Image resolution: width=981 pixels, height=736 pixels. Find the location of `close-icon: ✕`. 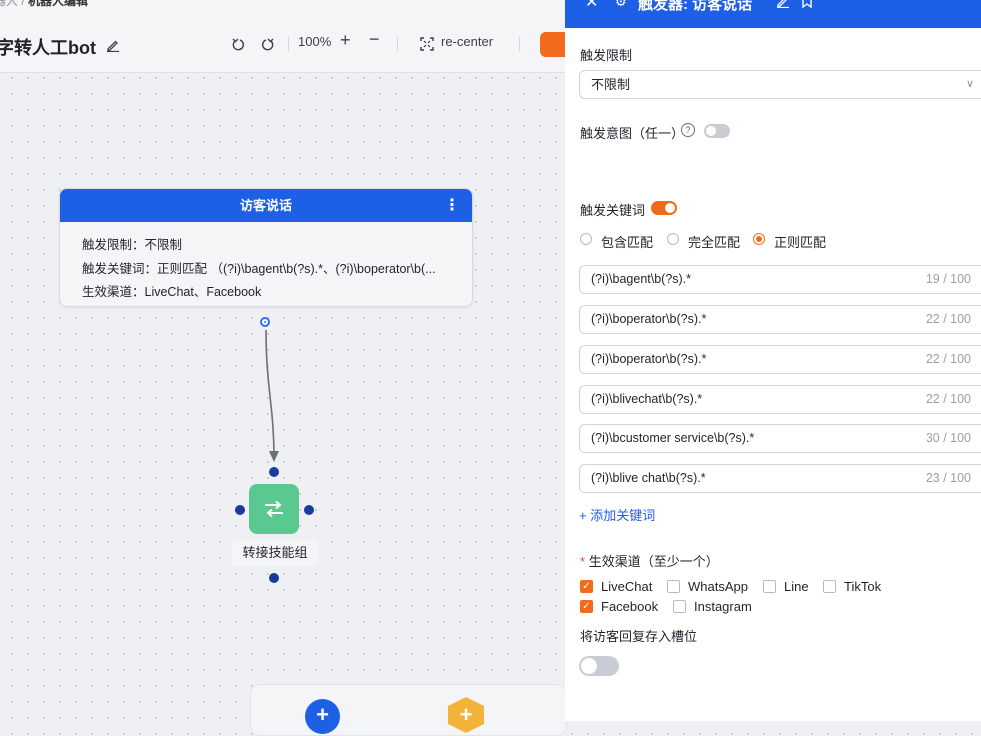

close-icon: ✕ is located at coordinates (591, 6).